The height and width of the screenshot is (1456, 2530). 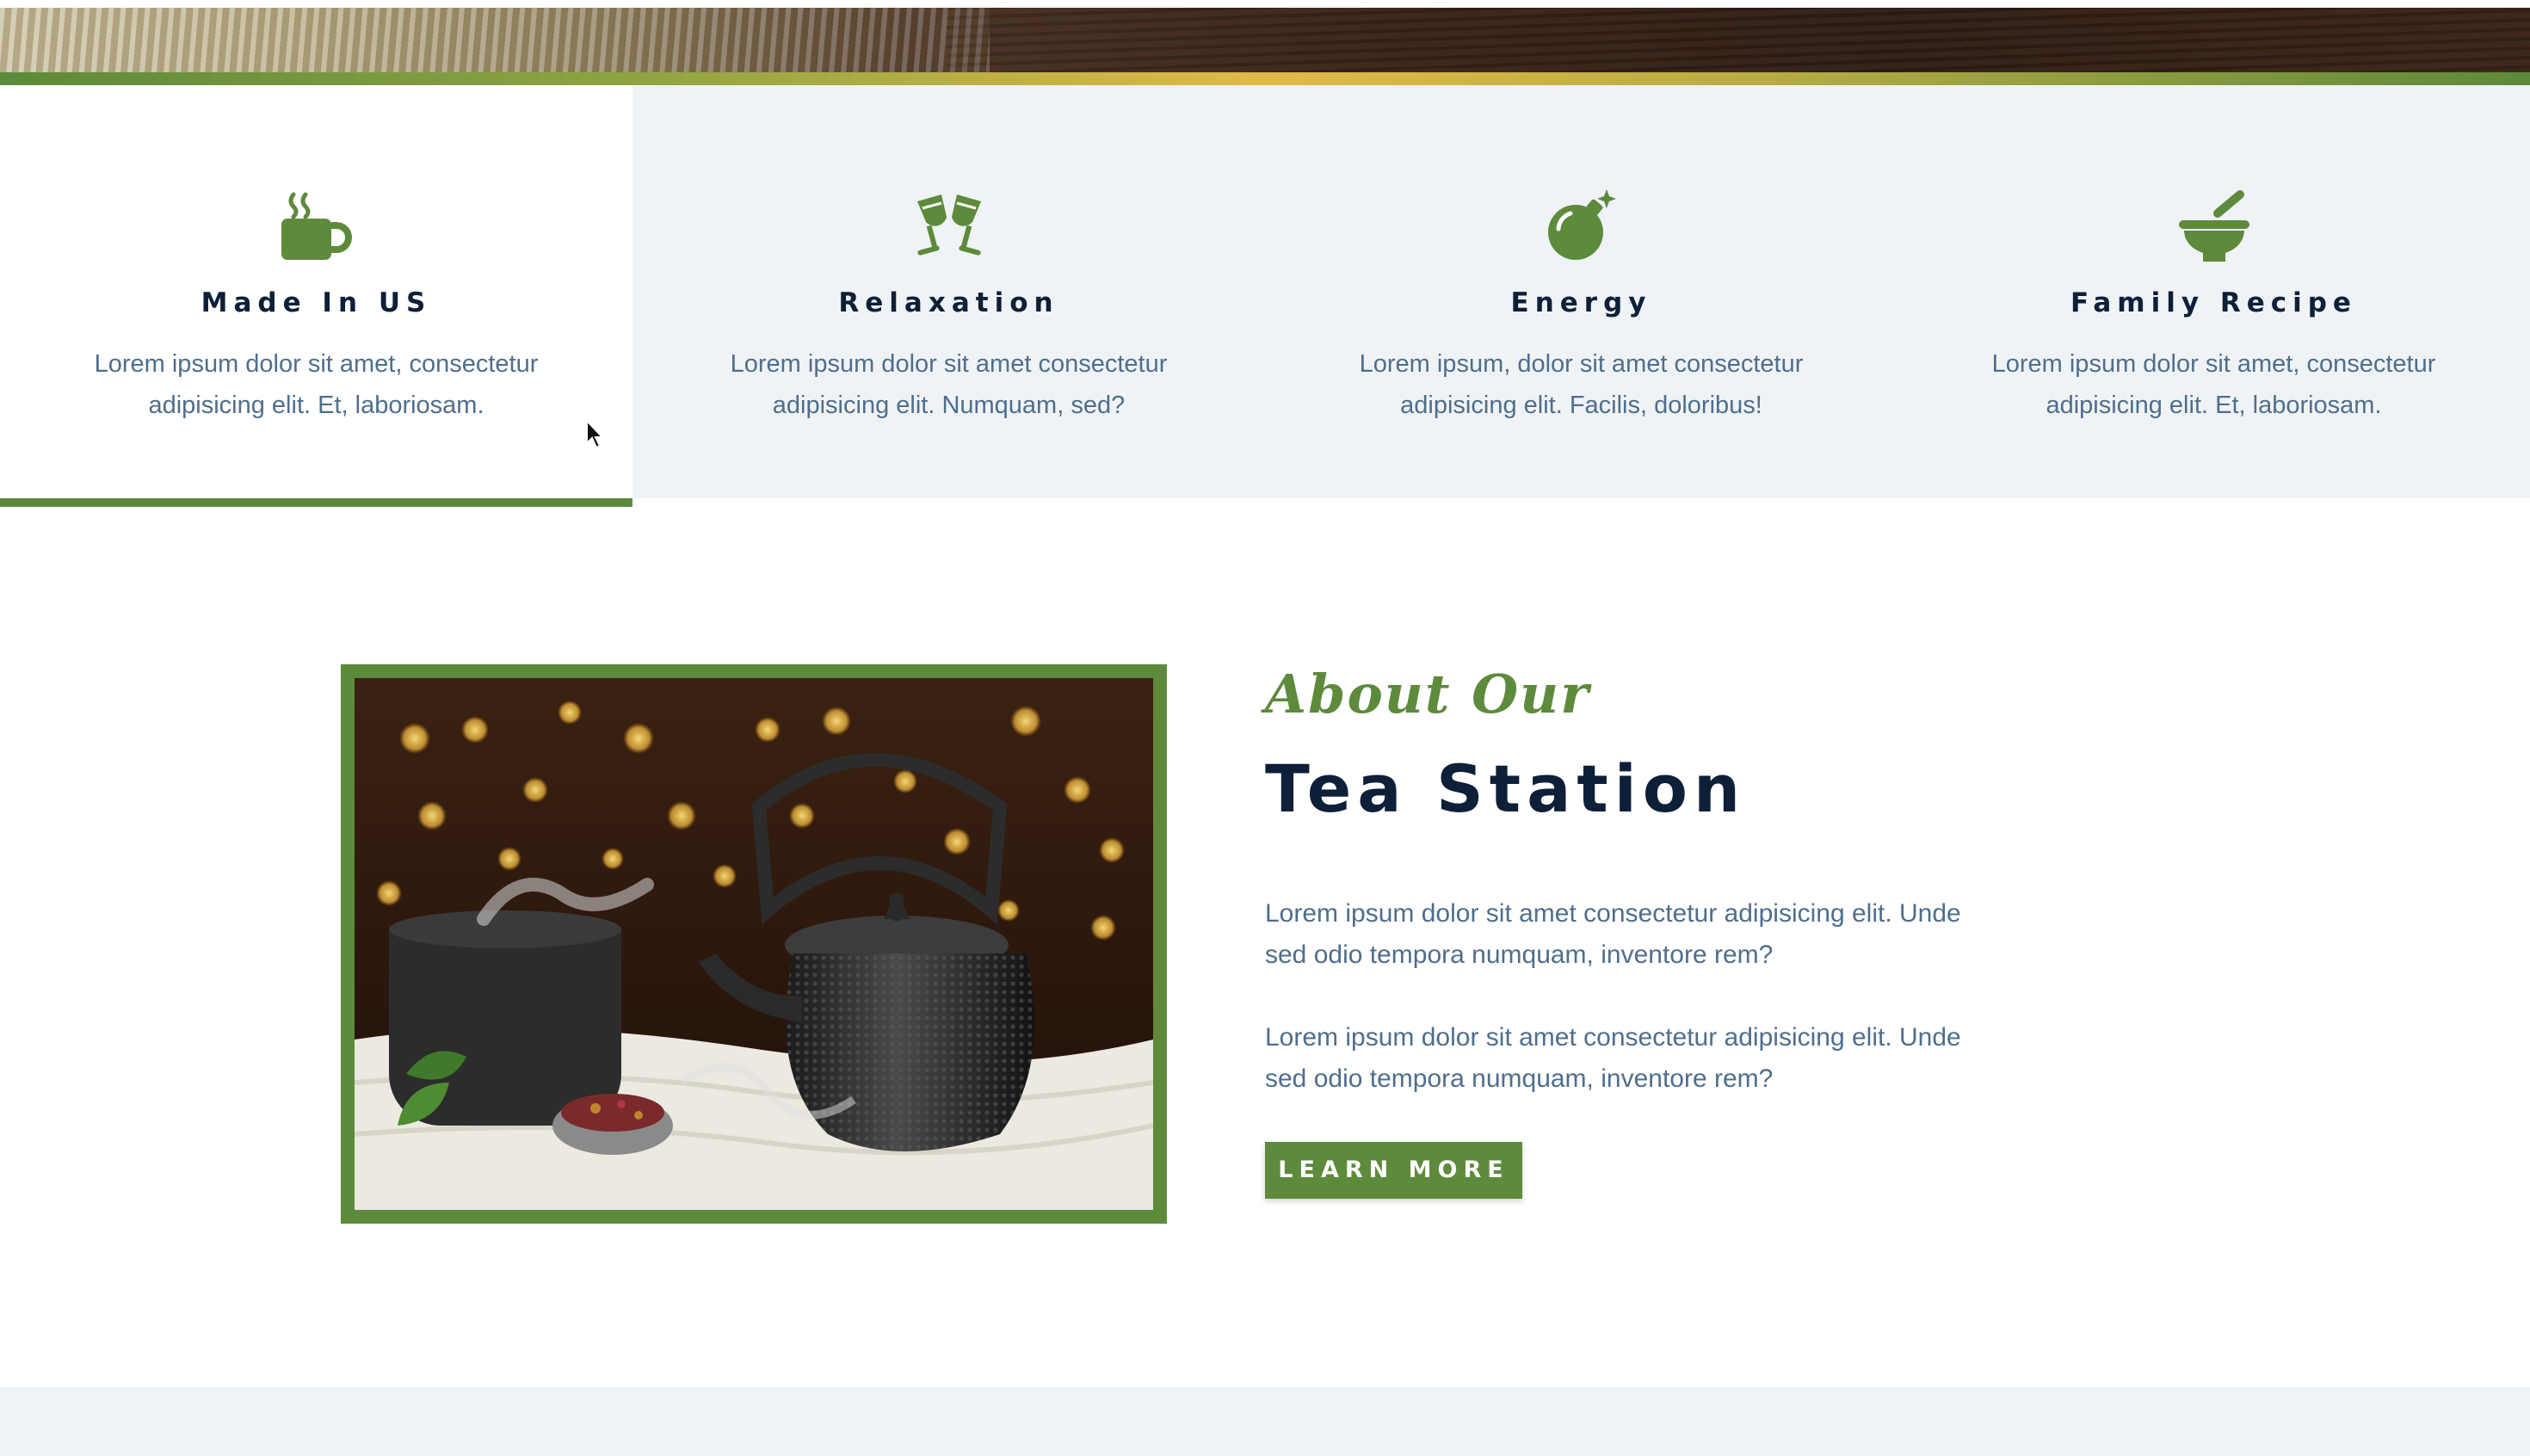 What do you see at coordinates (1581, 303) in the screenshot?
I see `feature-title: Energy` at bounding box center [1581, 303].